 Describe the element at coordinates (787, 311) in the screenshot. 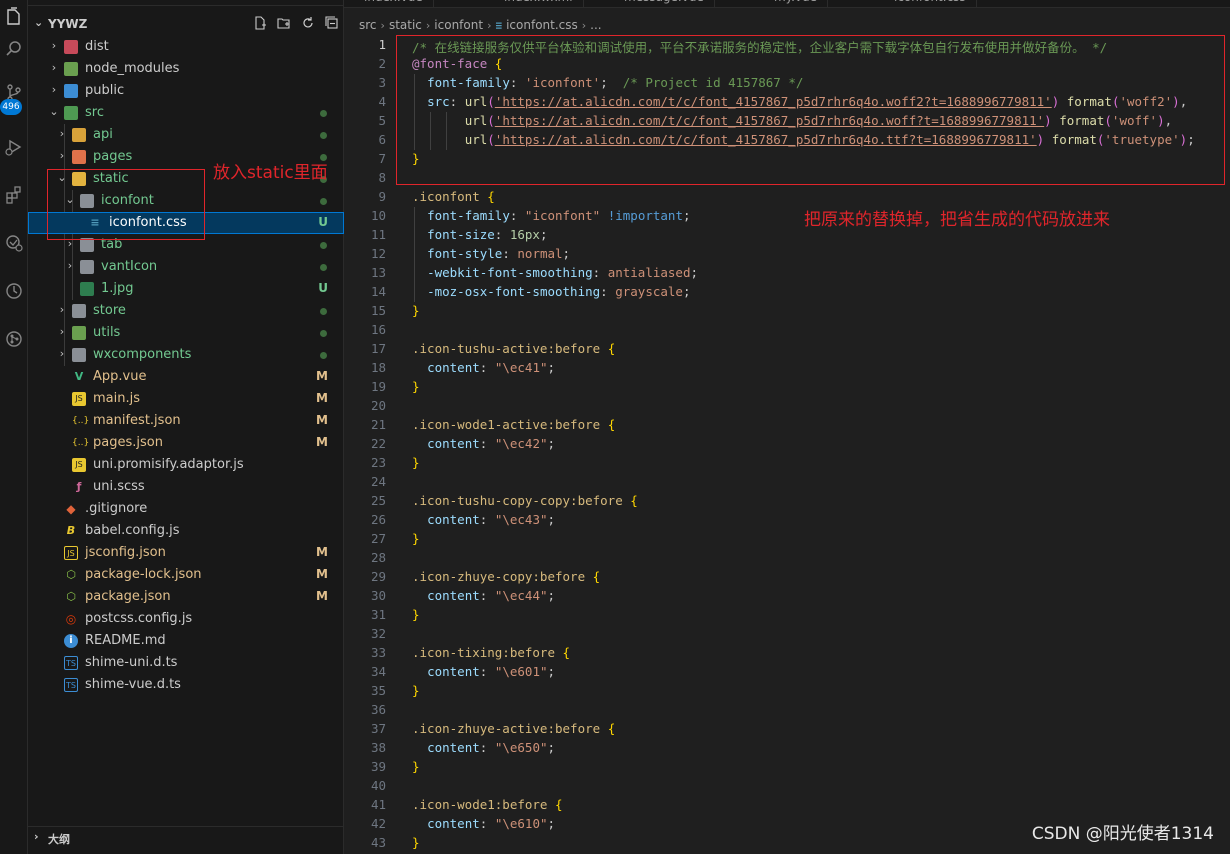

I see `code-line: 15 }` at that location.